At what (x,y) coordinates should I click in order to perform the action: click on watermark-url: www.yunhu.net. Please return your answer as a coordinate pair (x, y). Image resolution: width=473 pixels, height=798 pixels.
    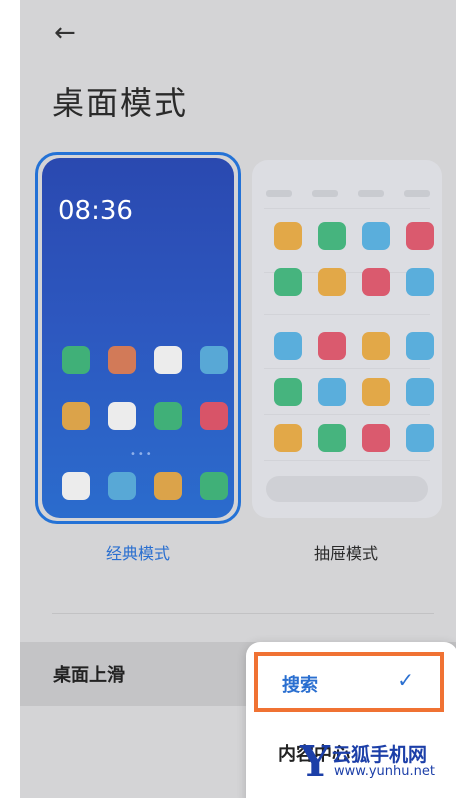
    Looking at the image, I should click on (384, 771).